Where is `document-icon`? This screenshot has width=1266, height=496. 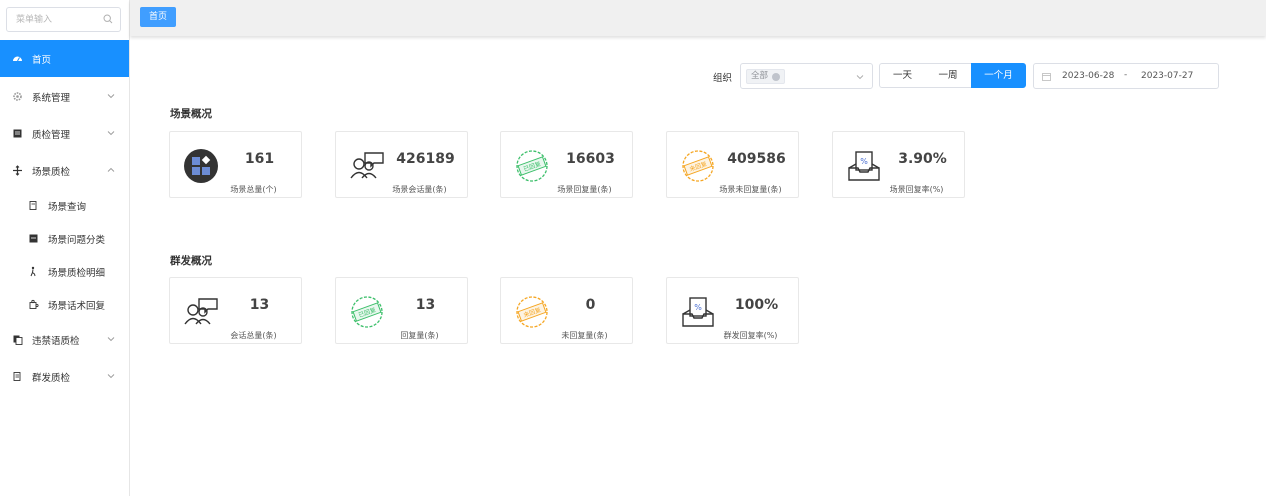 document-icon is located at coordinates (17, 133).